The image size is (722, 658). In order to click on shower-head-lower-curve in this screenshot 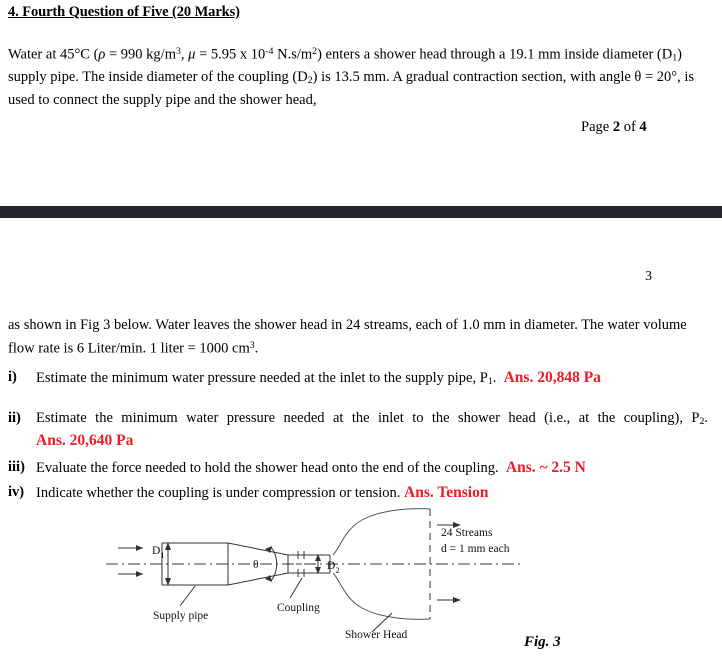, I will do `click(381, 596)`.